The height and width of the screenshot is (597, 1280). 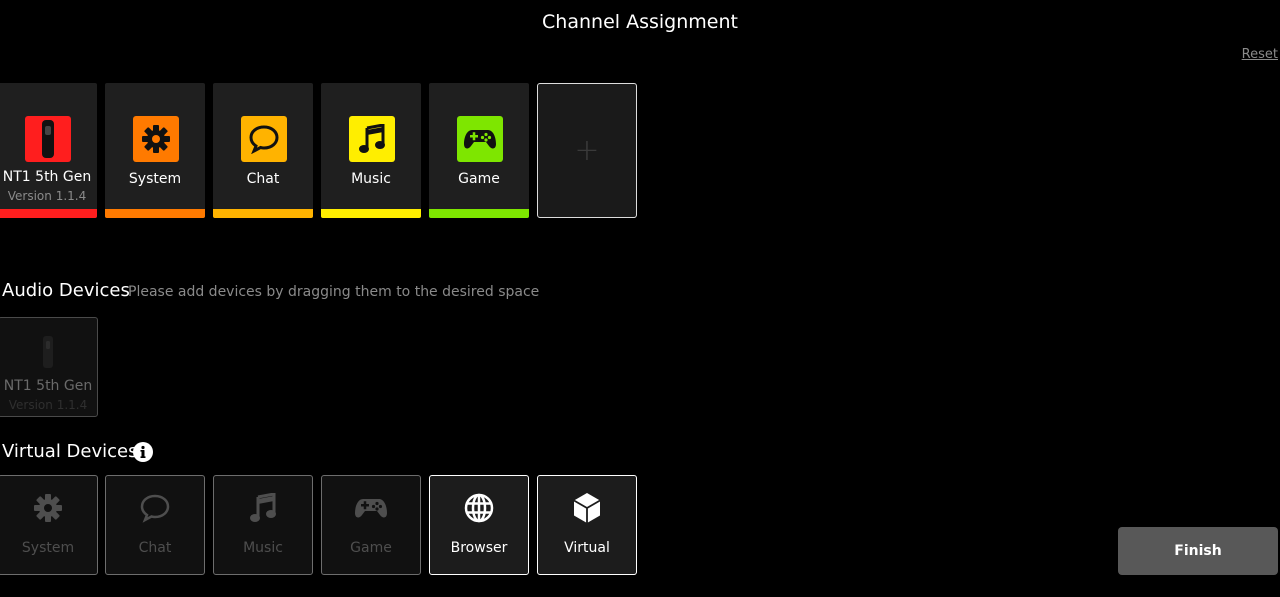 I want to click on channel-label: System, so click(x=155, y=179).